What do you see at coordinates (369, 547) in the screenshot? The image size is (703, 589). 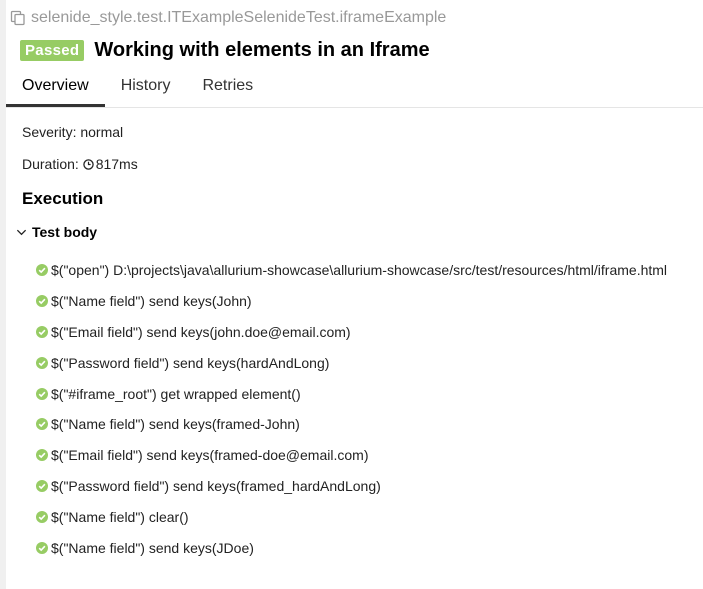 I see `step-item: $("Name field") send keys(JDoe)` at bounding box center [369, 547].